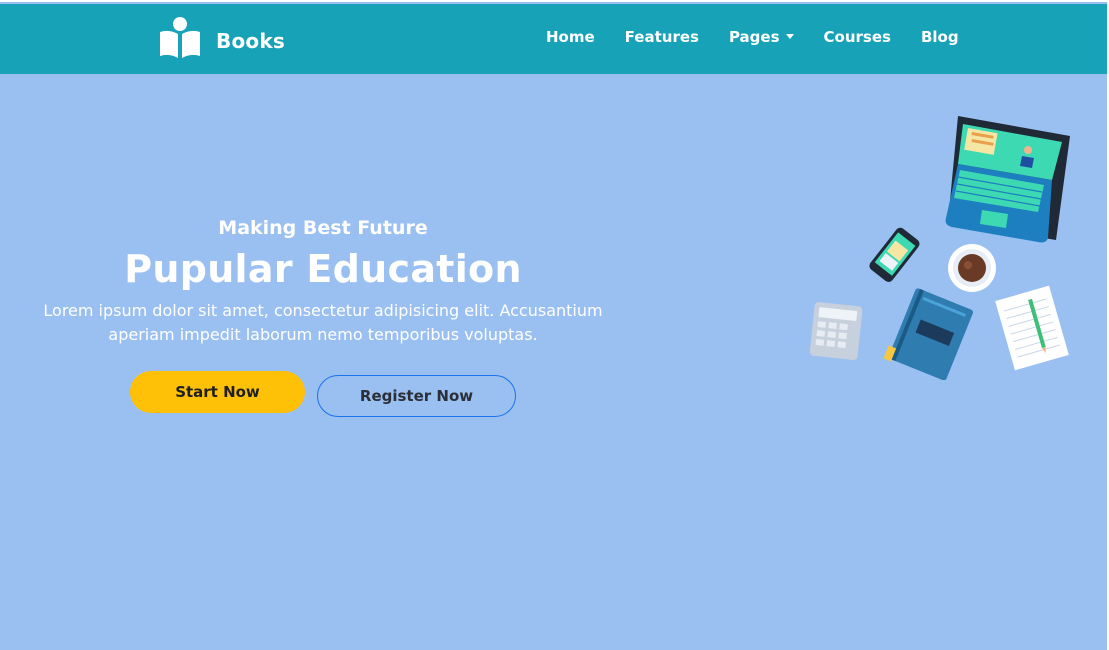 Image resolution: width=1109 pixels, height=650 pixels. Describe the element at coordinates (972, 268) in the screenshot. I see `coffee-cup-icon` at that location.